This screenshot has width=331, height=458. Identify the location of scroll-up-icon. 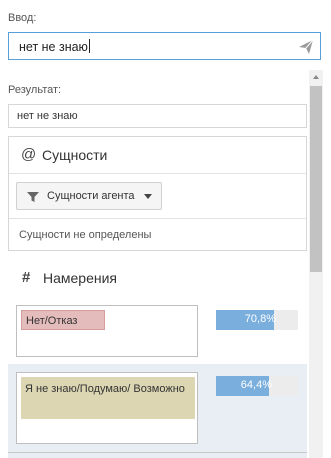
(316, 77).